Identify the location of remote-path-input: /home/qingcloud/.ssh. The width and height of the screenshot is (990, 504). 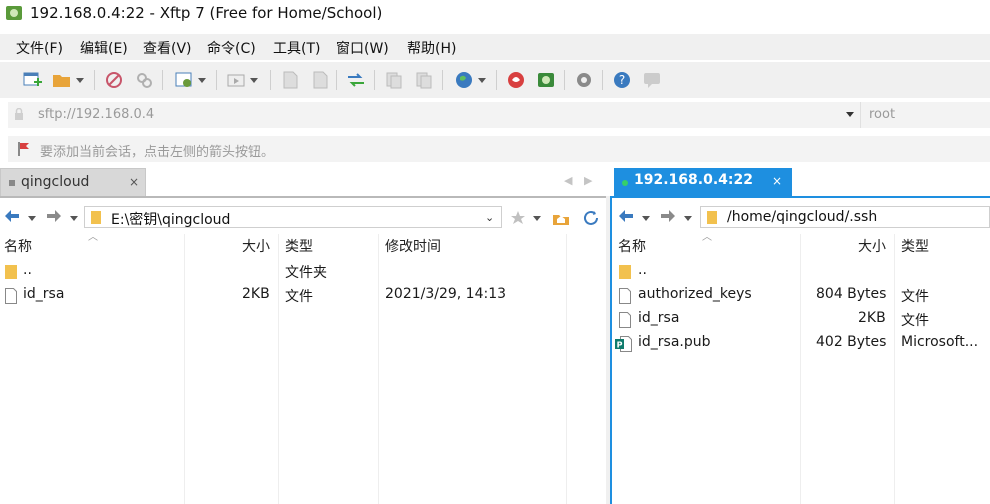
(845, 217).